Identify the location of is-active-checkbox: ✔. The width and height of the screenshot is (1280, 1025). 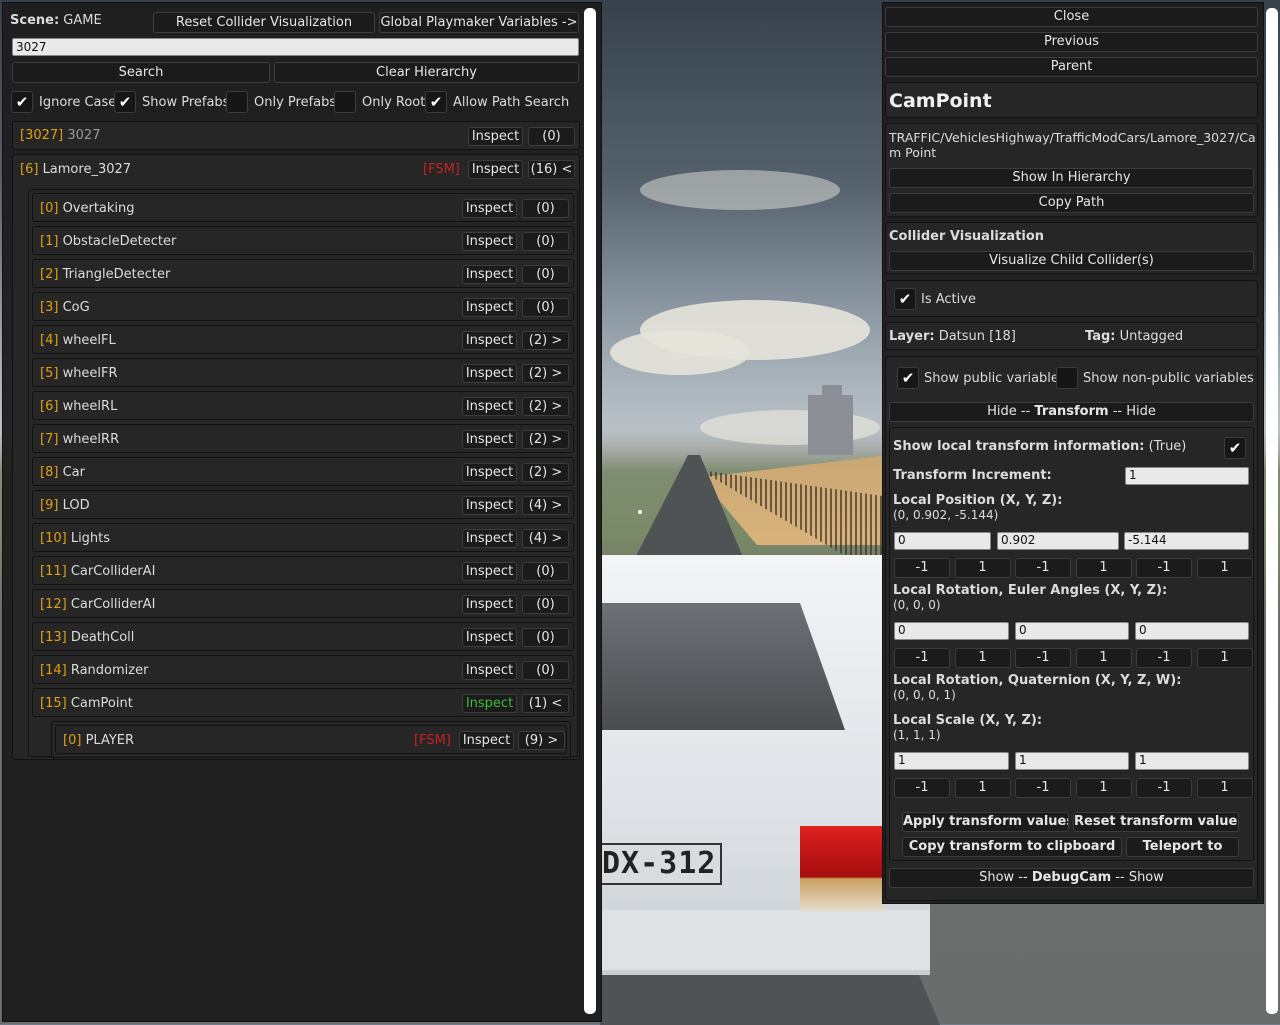
(905, 299).